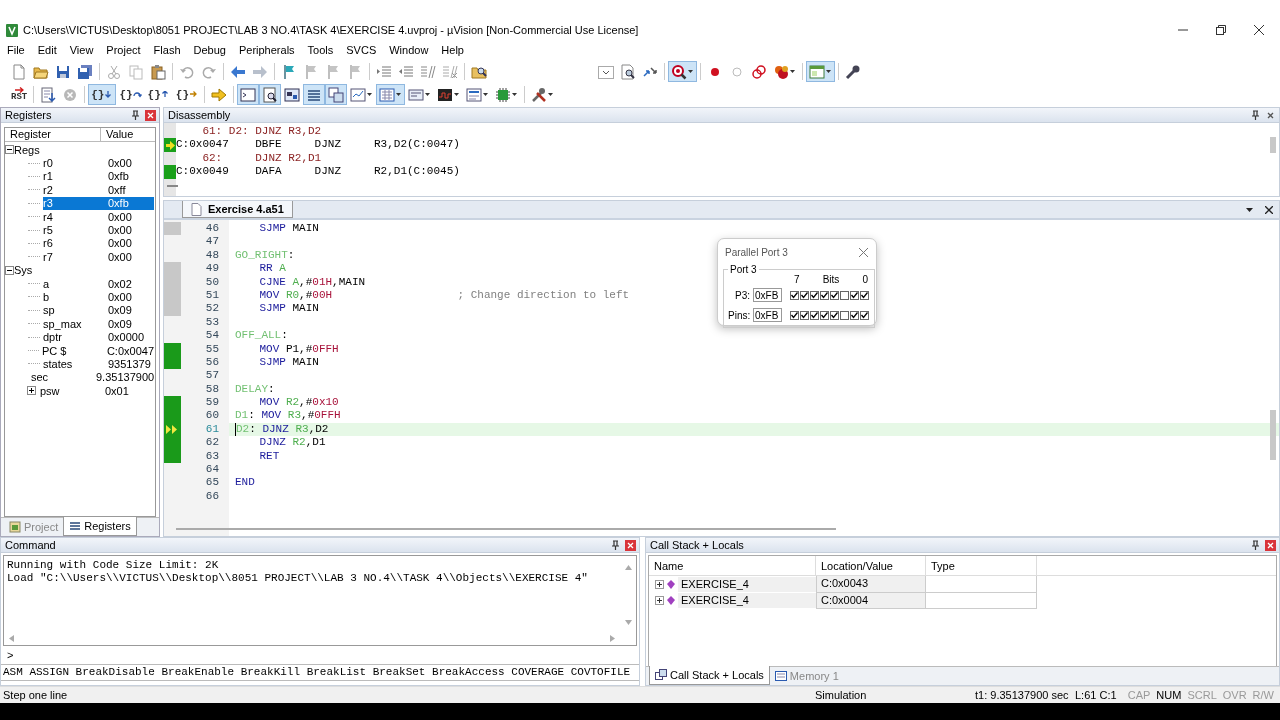 This screenshot has height=720, width=1280. What do you see at coordinates (209, 50) in the screenshot?
I see `menu-item: Debug` at bounding box center [209, 50].